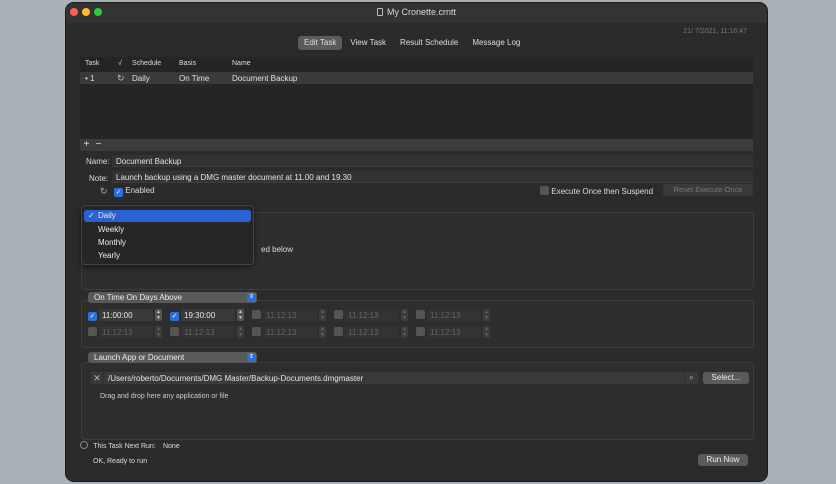 The image size is (836, 484). I want to click on note-label: Note:, so click(99, 178).